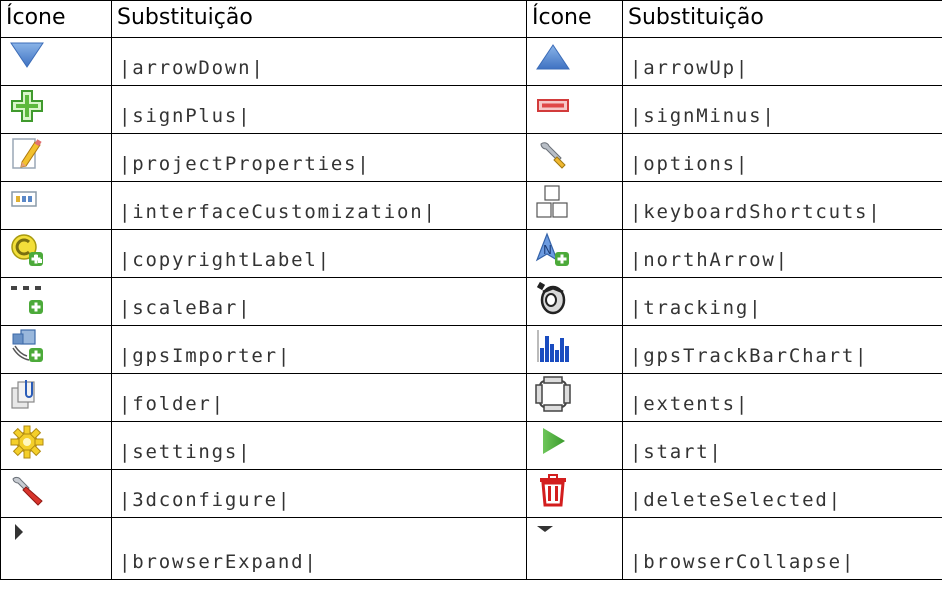 The height and width of the screenshot is (610, 942). I want to click on gps-track-bar-chart-icon, so click(553, 346).